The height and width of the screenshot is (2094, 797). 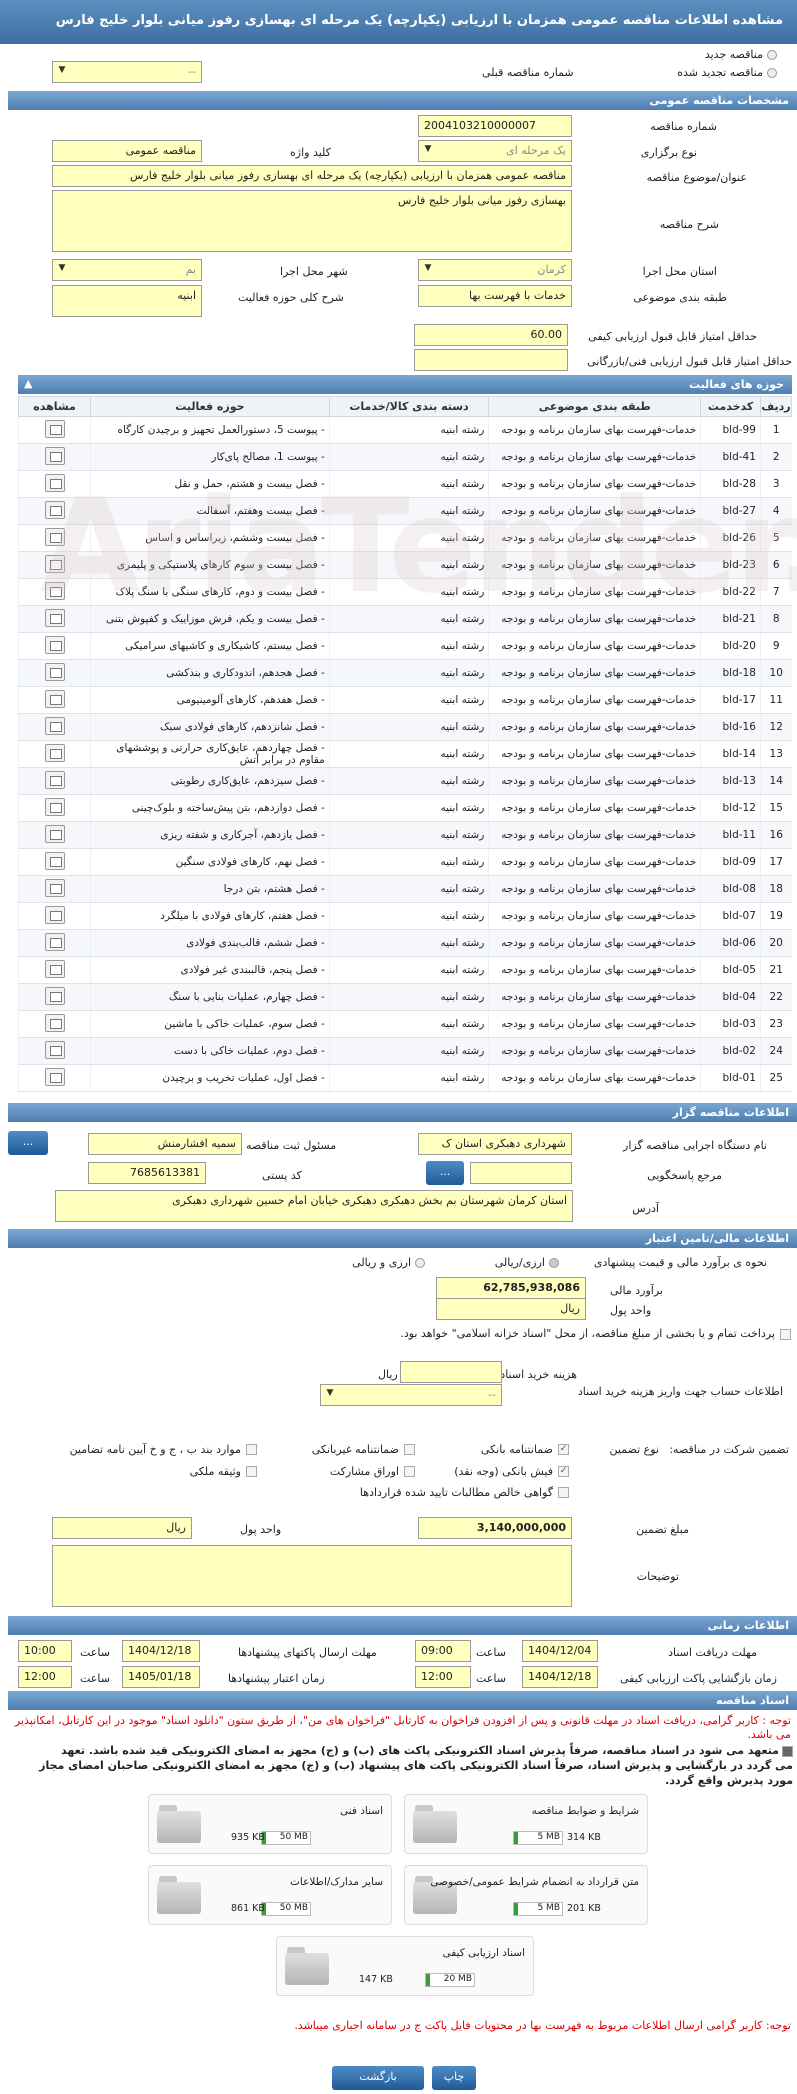 I want to click on holding-type-select: ▼ یک مرحله ای, so click(x=495, y=151).